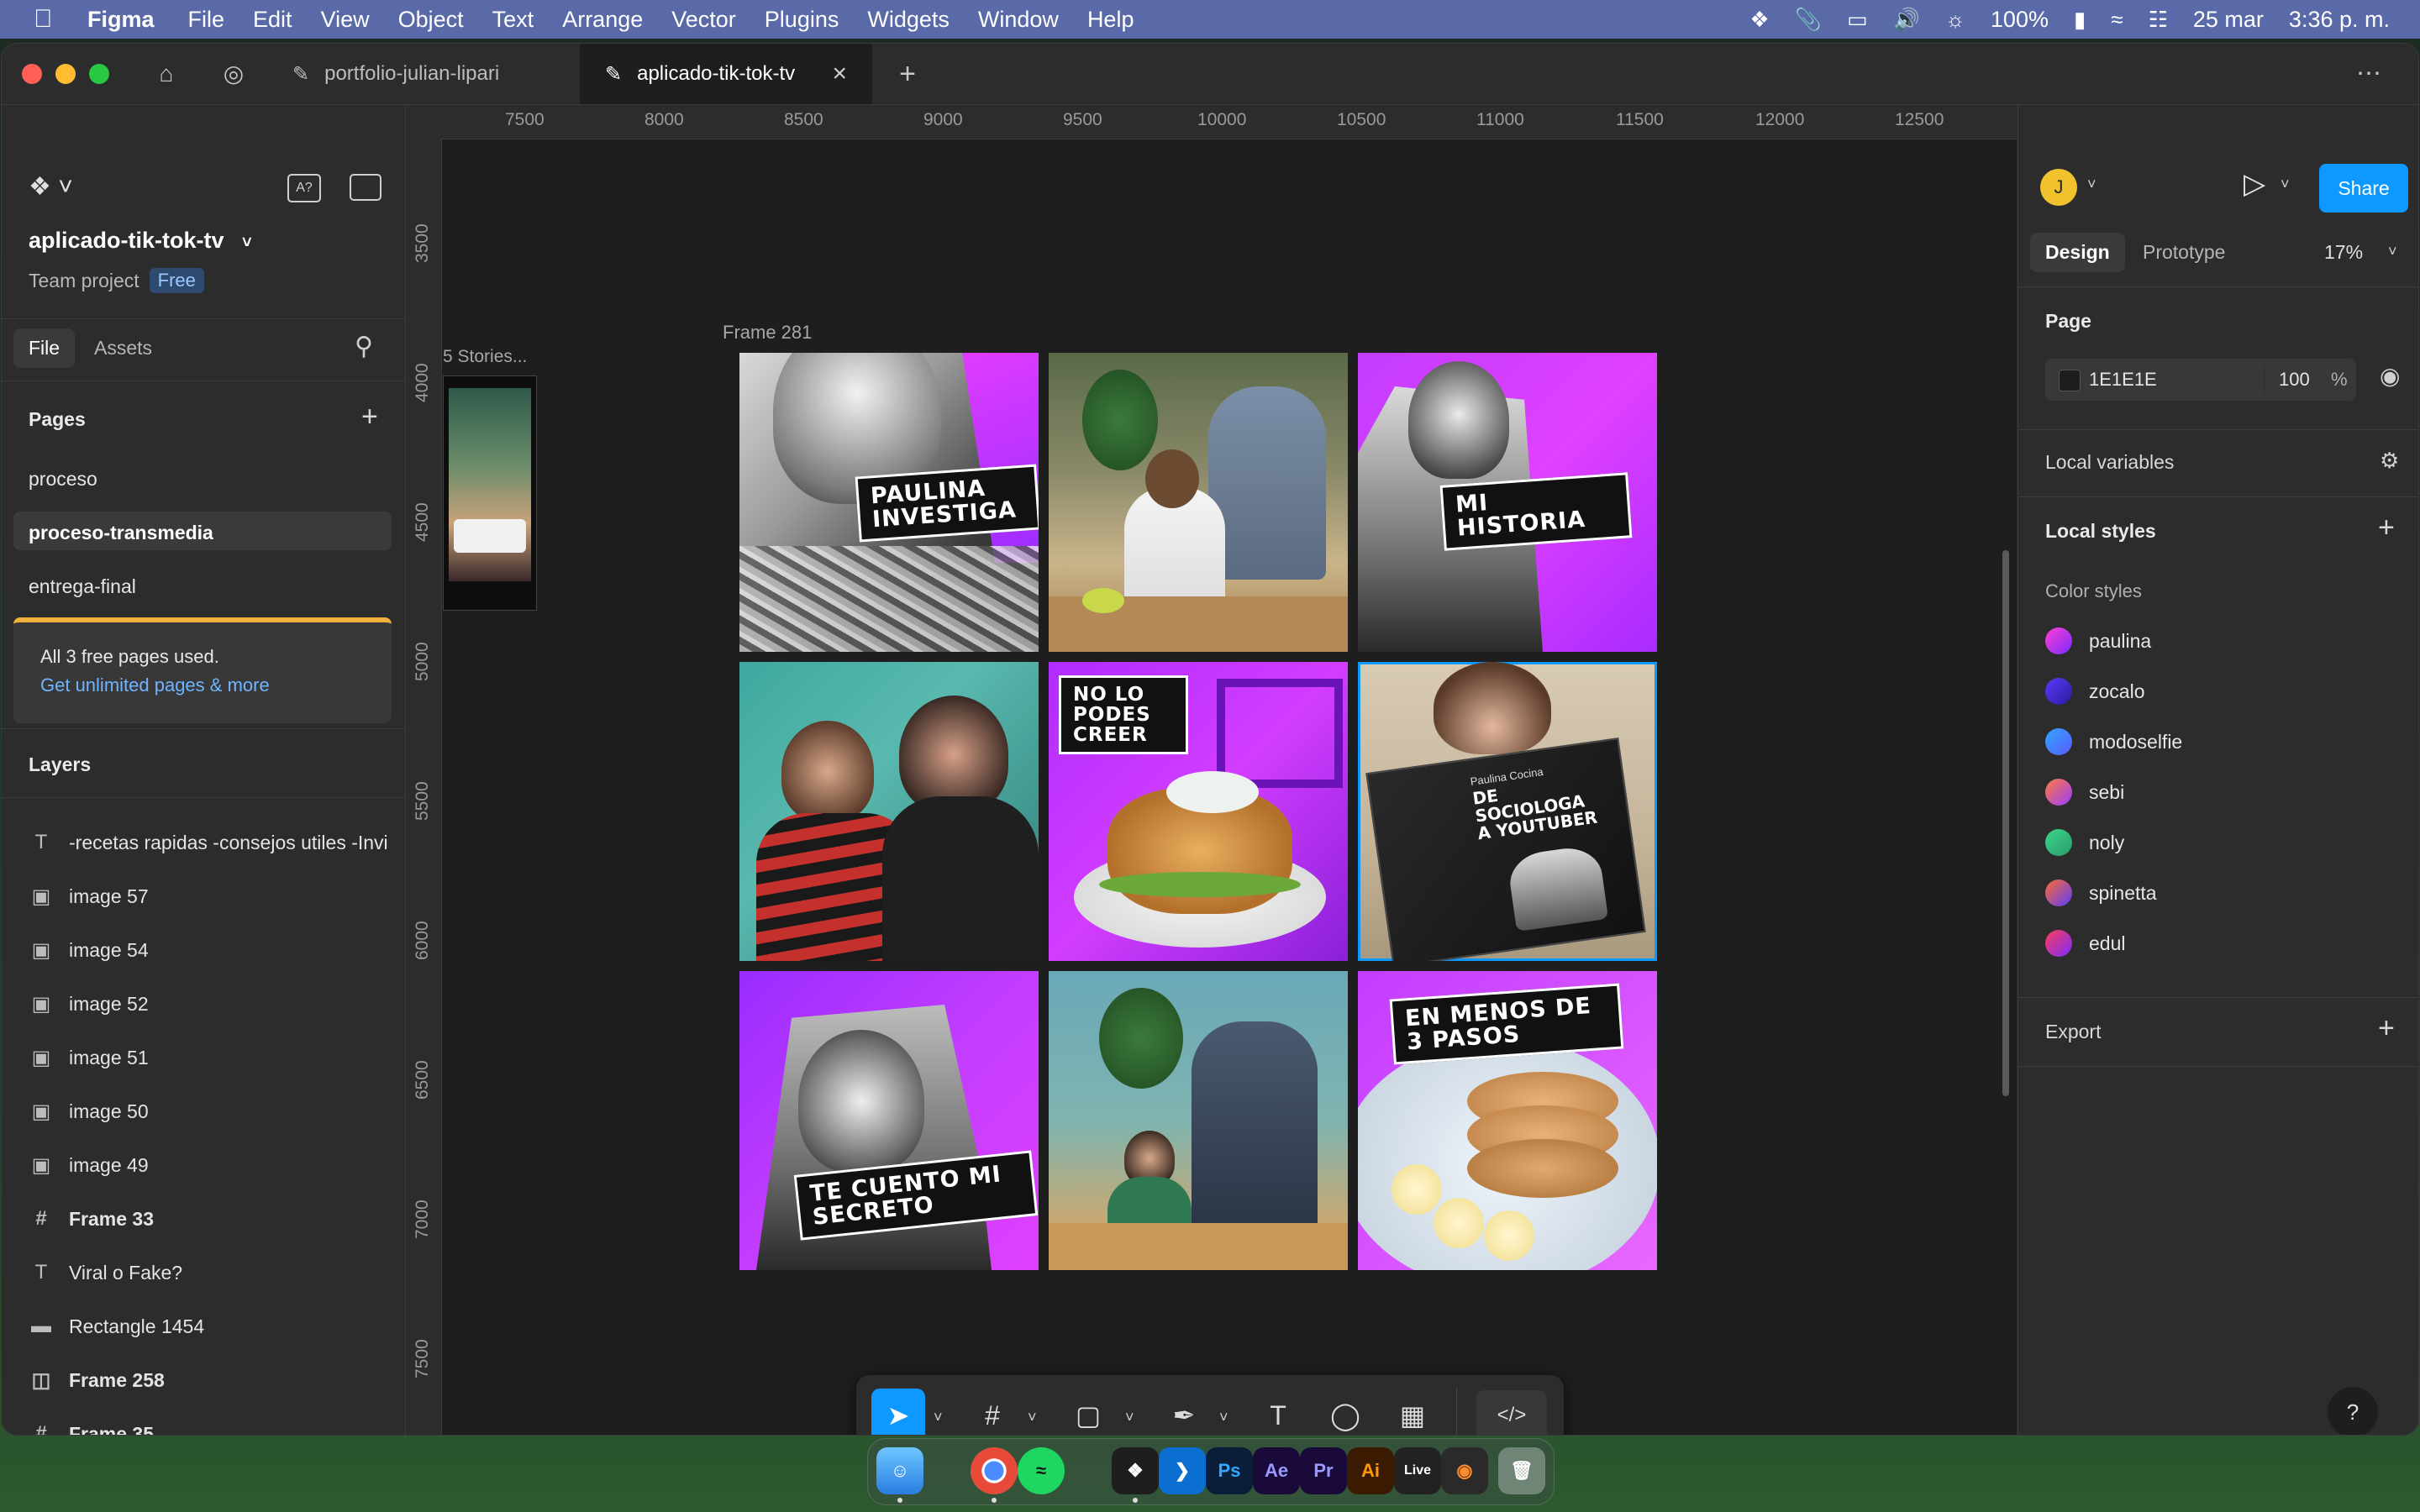 This screenshot has height=1512, width=2420. What do you see at coordinates (89, 1111) in the screenshot?
I see `layer-row: ▣ image 50` at bounding box center [89, 1111].